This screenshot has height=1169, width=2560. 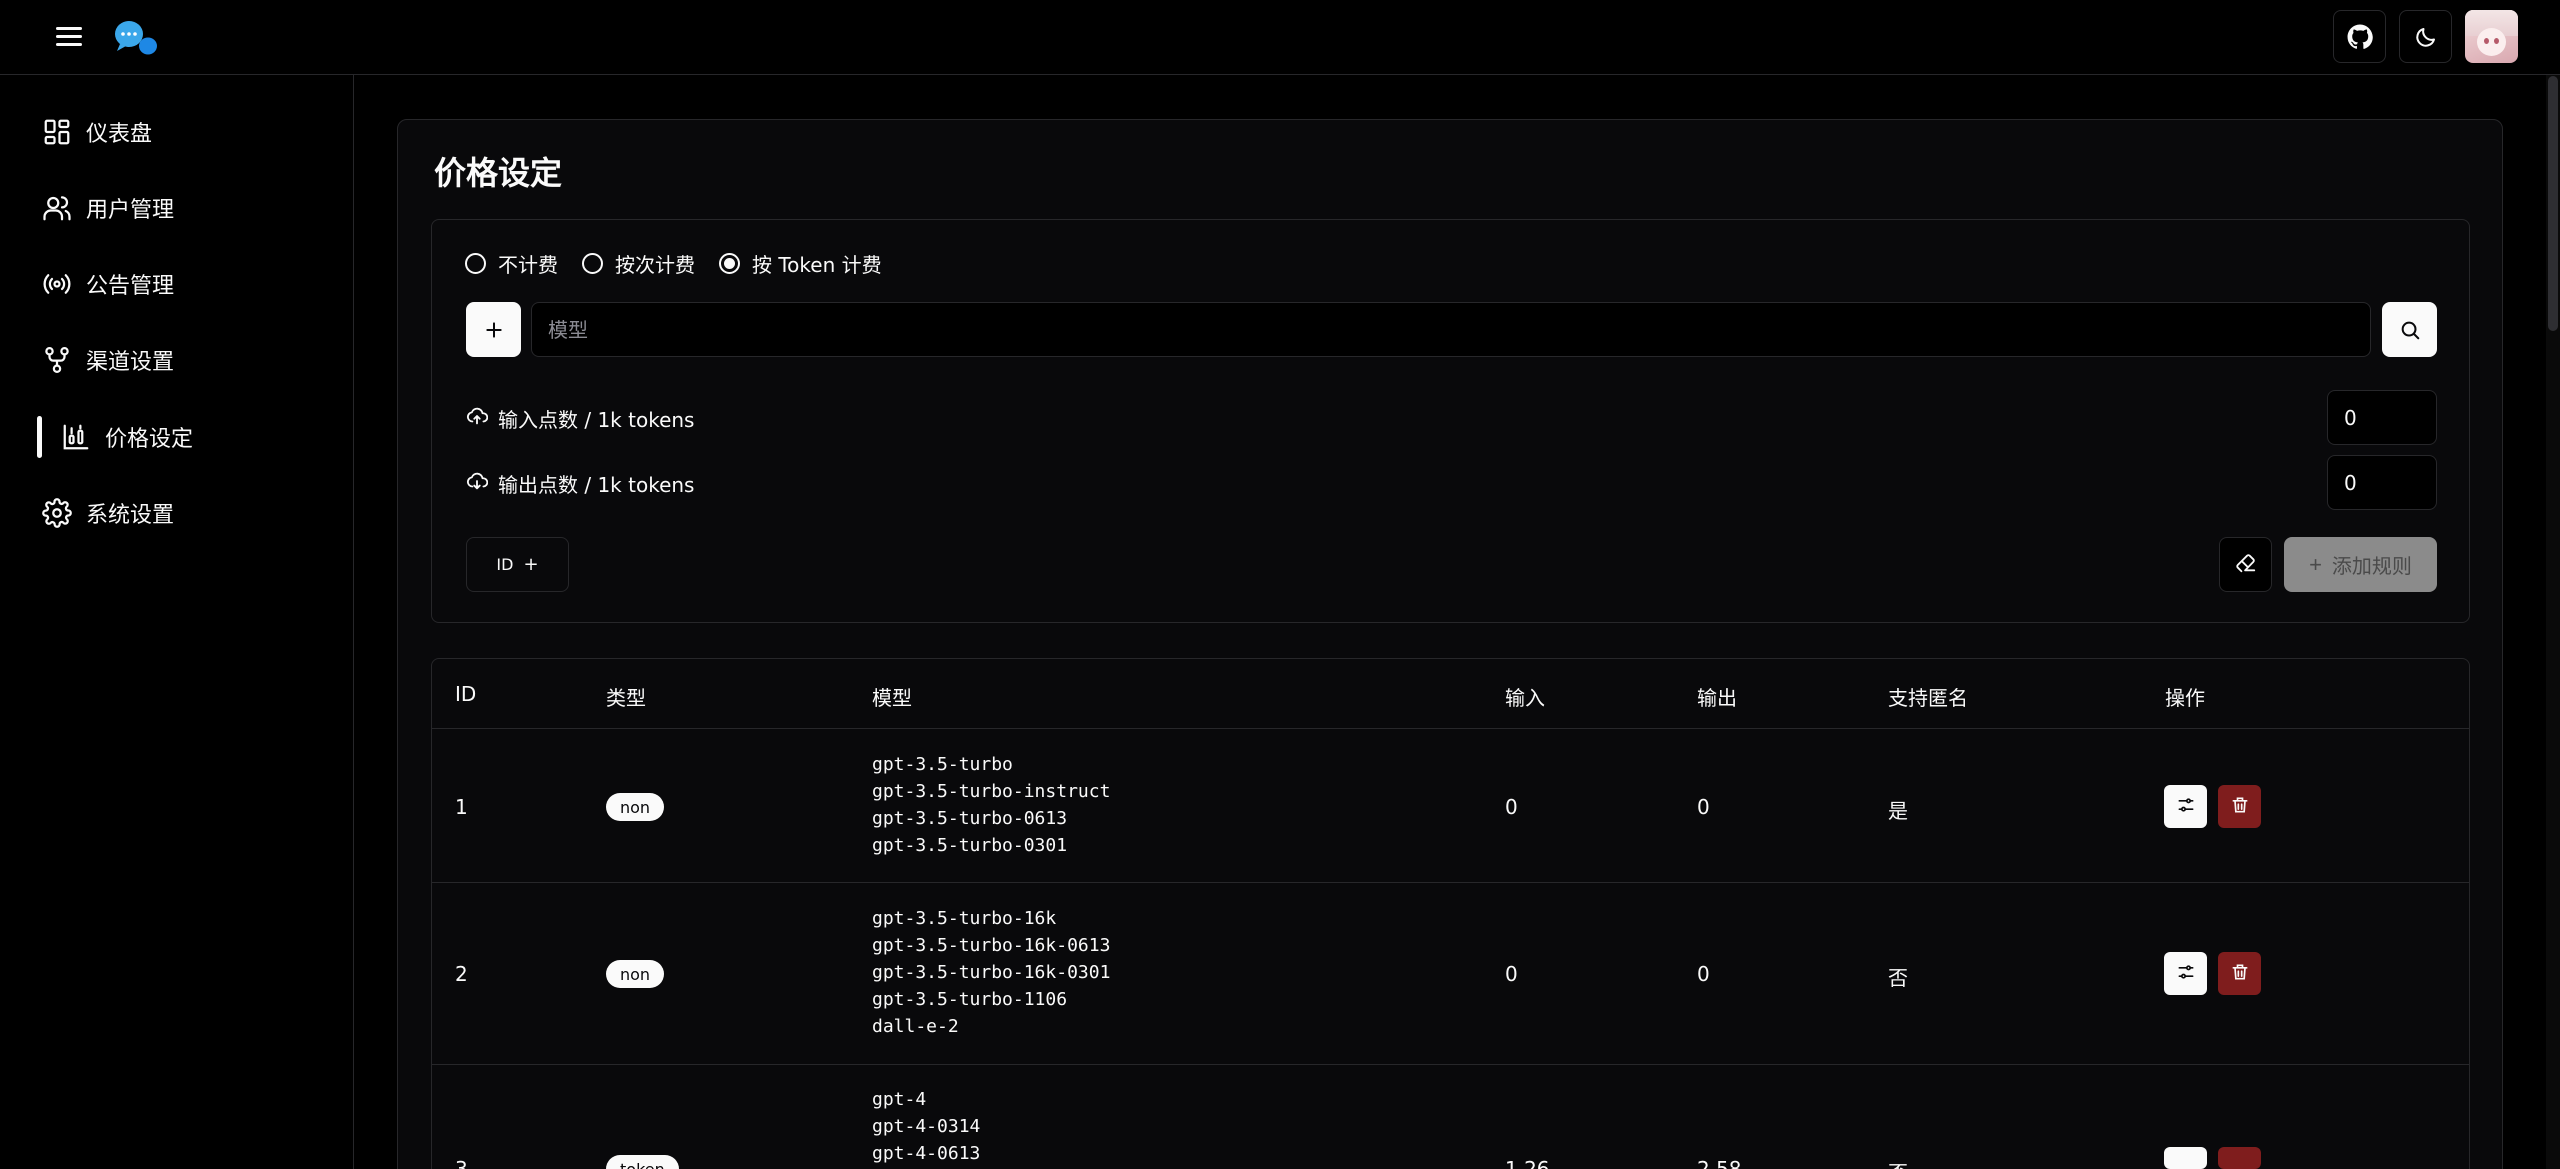 I want to click on top-bar, so click(x=1280, y=37).